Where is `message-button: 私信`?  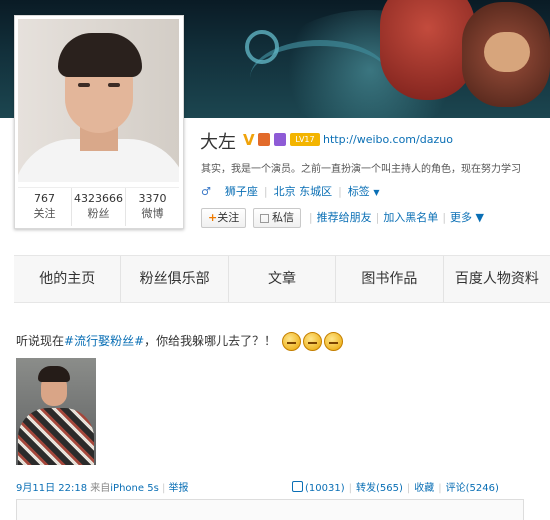
message-button: 私信 is located at coordinates (277, 218).